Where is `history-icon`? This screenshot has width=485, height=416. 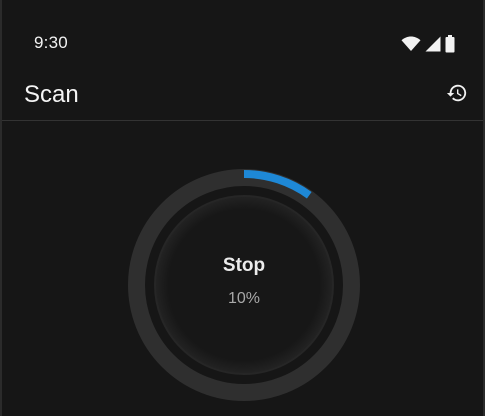 history-icon is located at coordinates (457, 95).